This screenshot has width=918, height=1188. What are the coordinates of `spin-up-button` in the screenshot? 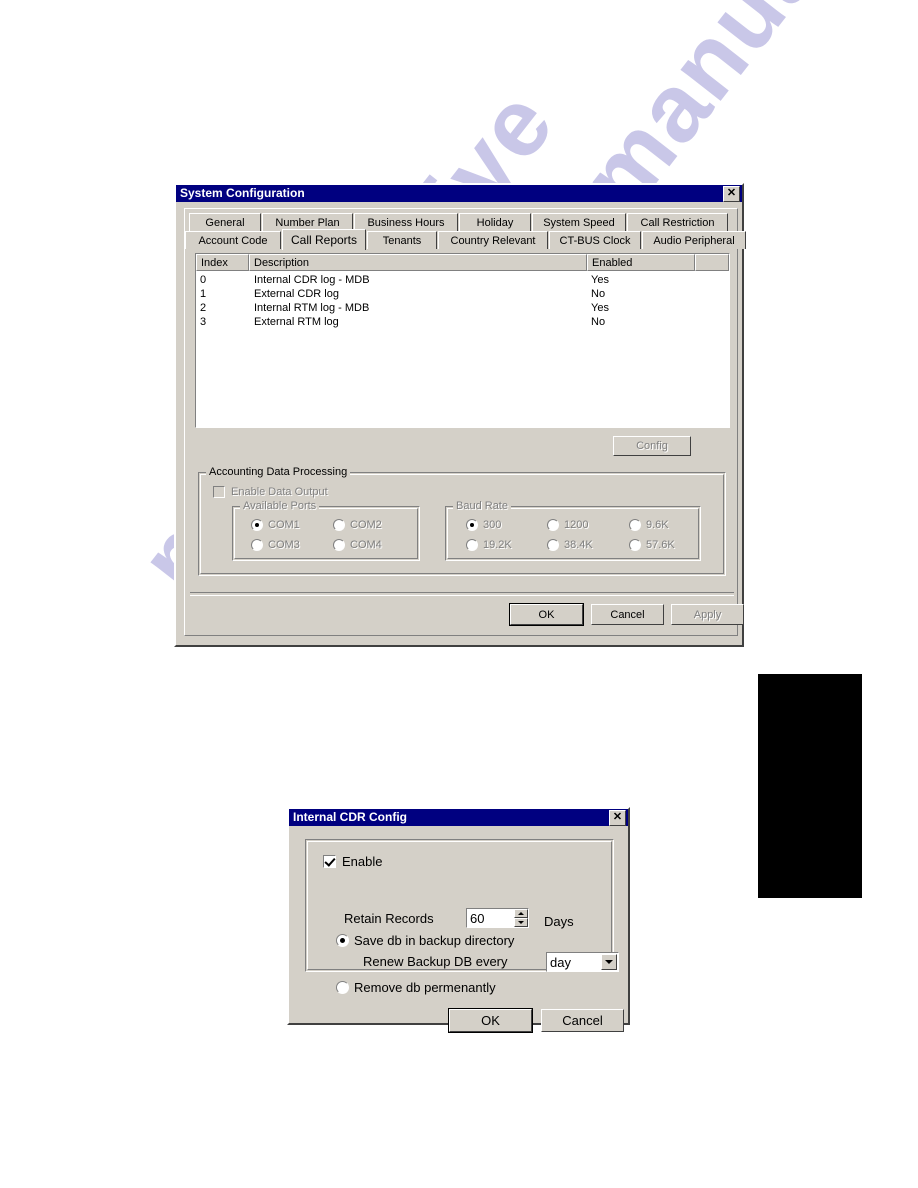 It's located at (521, 913).